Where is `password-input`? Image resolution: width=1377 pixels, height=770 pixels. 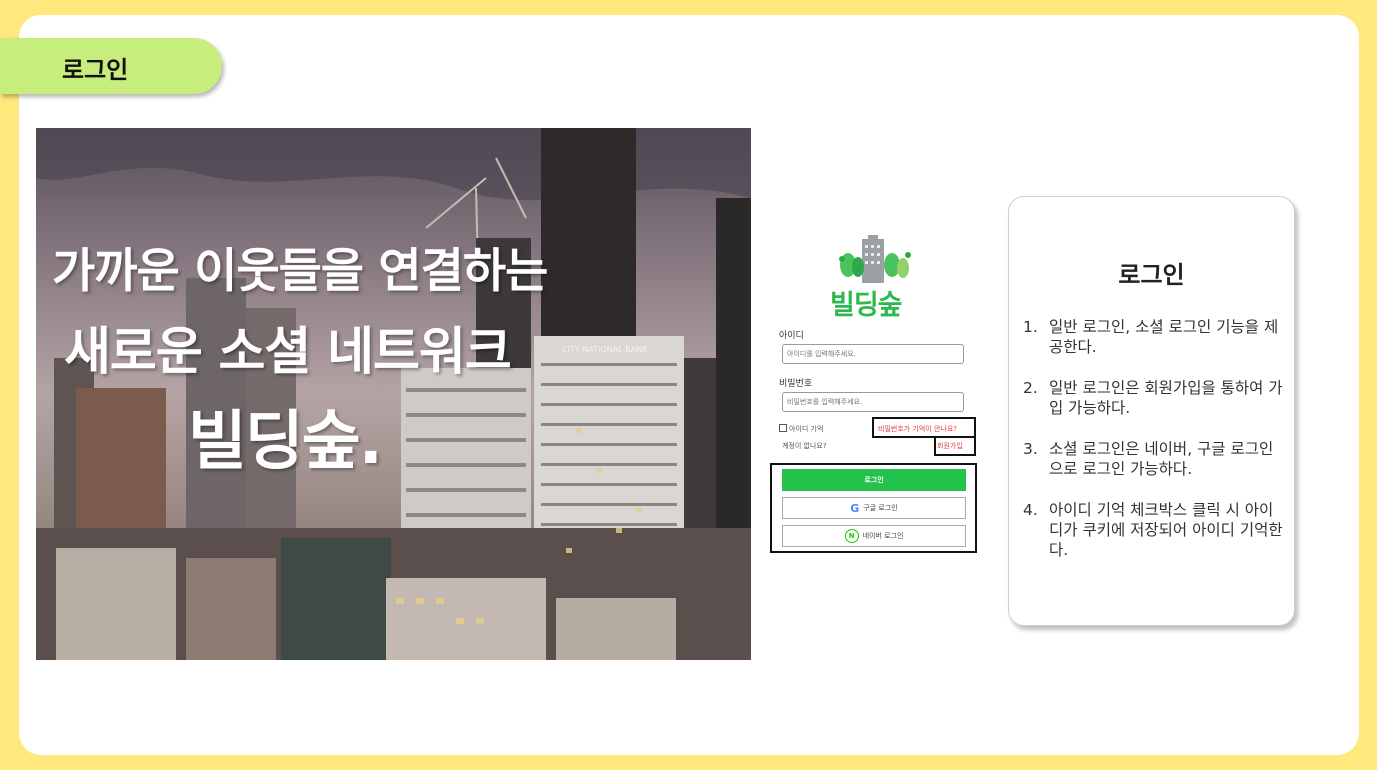 password-input is located at coordinates (873, 402).